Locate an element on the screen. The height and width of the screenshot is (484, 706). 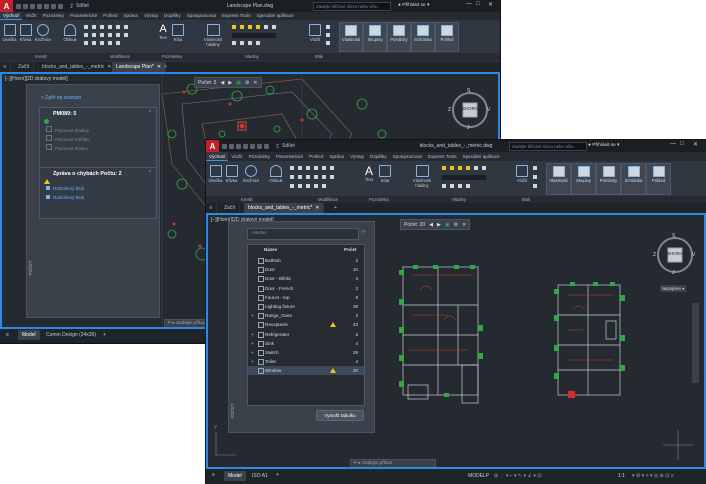
status-toggles: ⊞ ⋮ ▾ ⌐ ▾ ↖ ▾ ∠ ▾ ⊡ is located at coordinates (518, 476).